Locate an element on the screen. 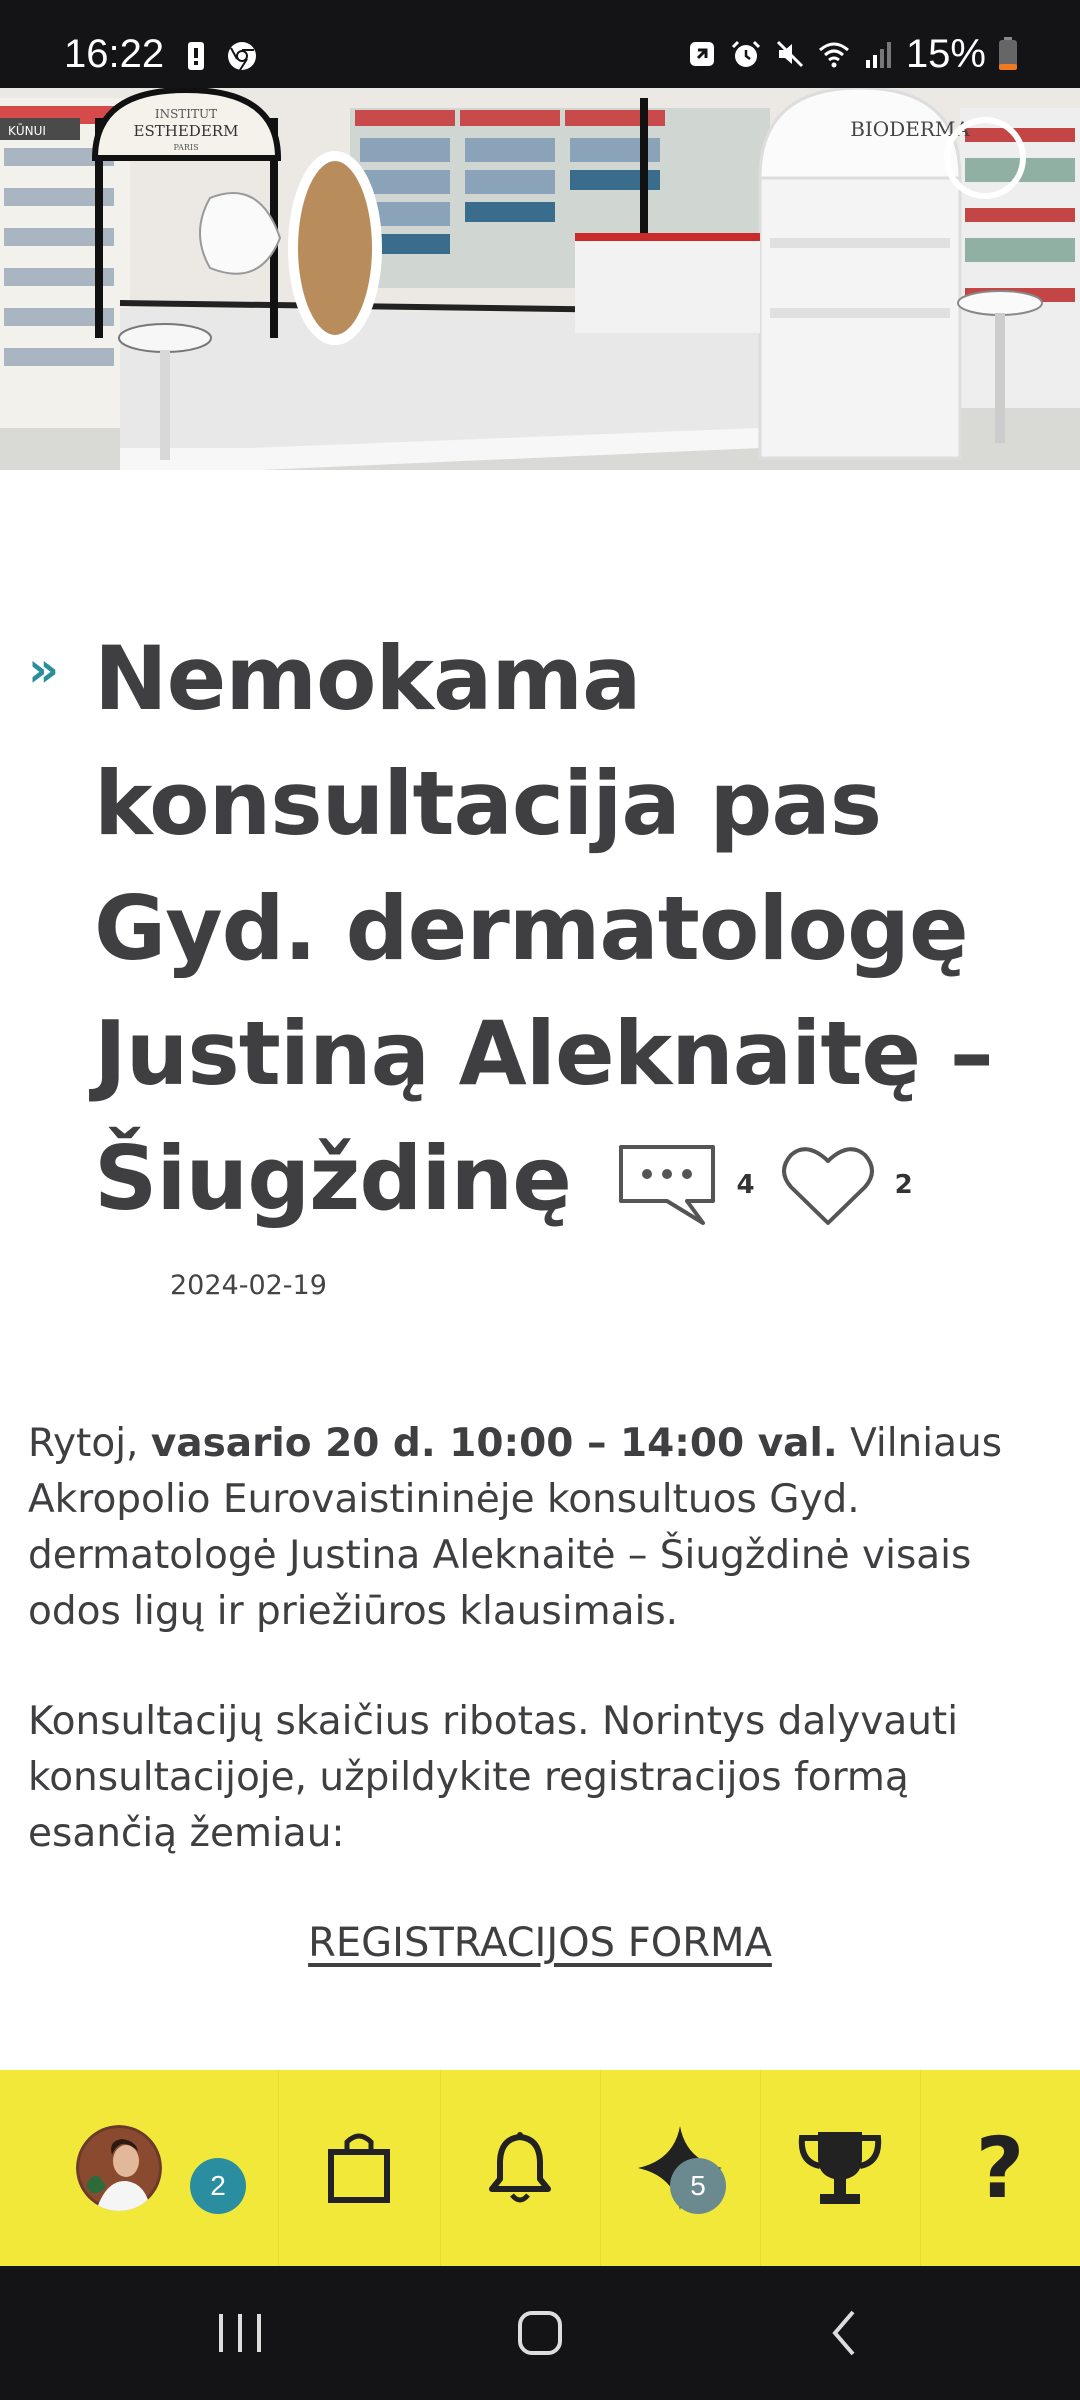 This screenshot has height=2400, width=1080. system-nav-bar is located at coordinates (540, 2333).